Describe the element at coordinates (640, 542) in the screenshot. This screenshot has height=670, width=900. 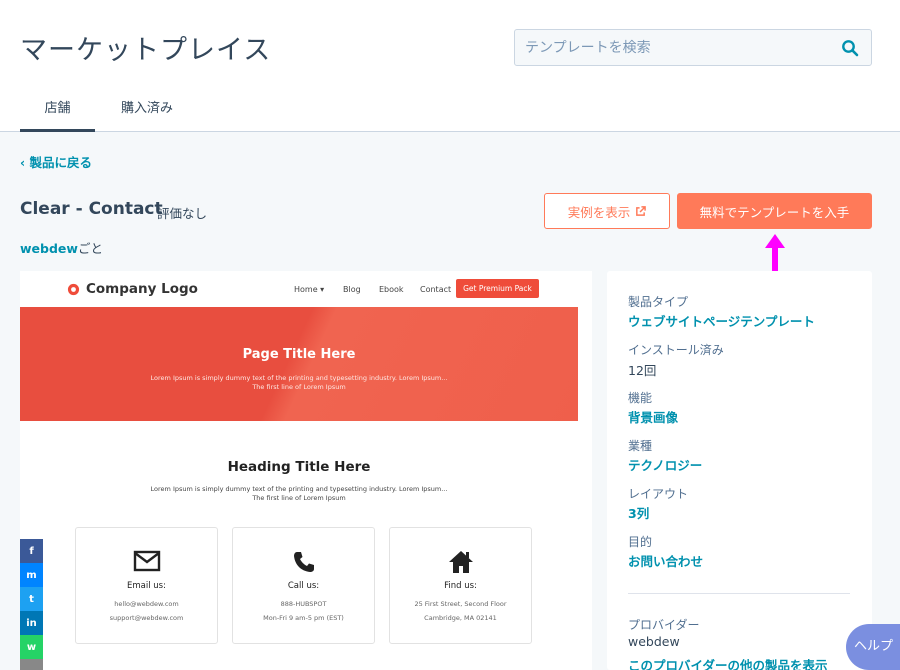
I see `detail-label: 目的` at that location.